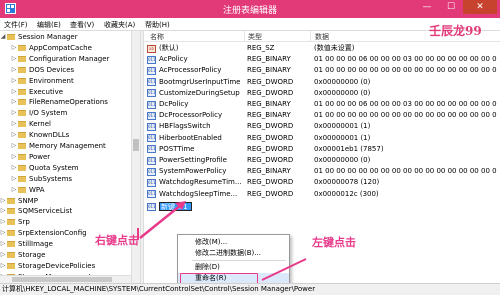 The width and height of the screenshot is (500, 295). What do you see at coordinates (65, 70) in the screenshot?
I see `tree-item: ▷ DOS Devices` at bounding box center [65, 70].